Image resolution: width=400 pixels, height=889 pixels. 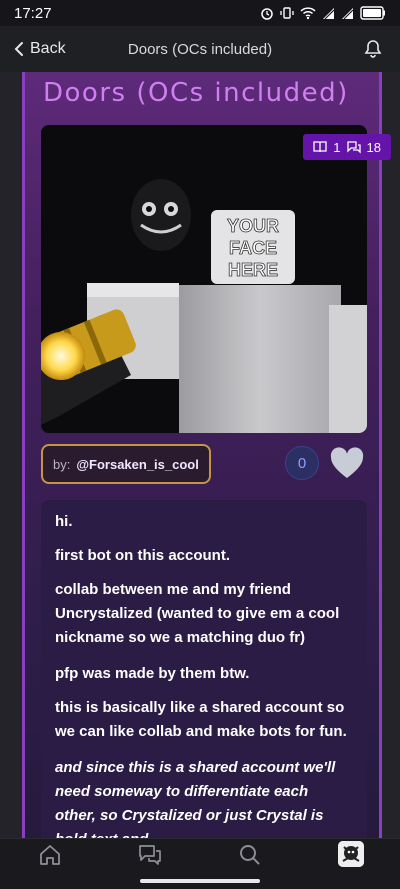 I want to click on author-prefix: by:, so click(x=62, y=464).